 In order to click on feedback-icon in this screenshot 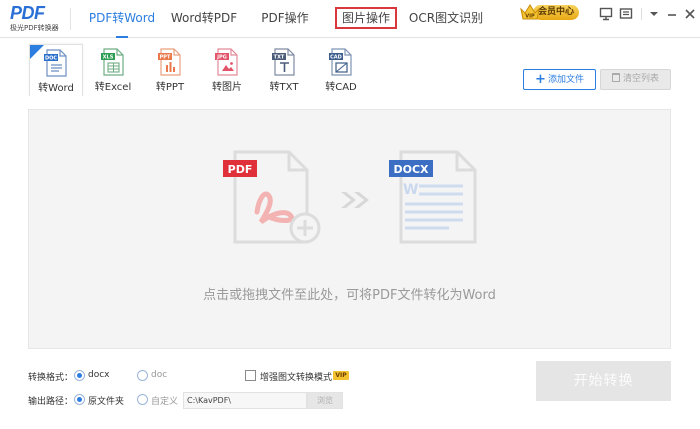, I will do `click(606, 14)`.